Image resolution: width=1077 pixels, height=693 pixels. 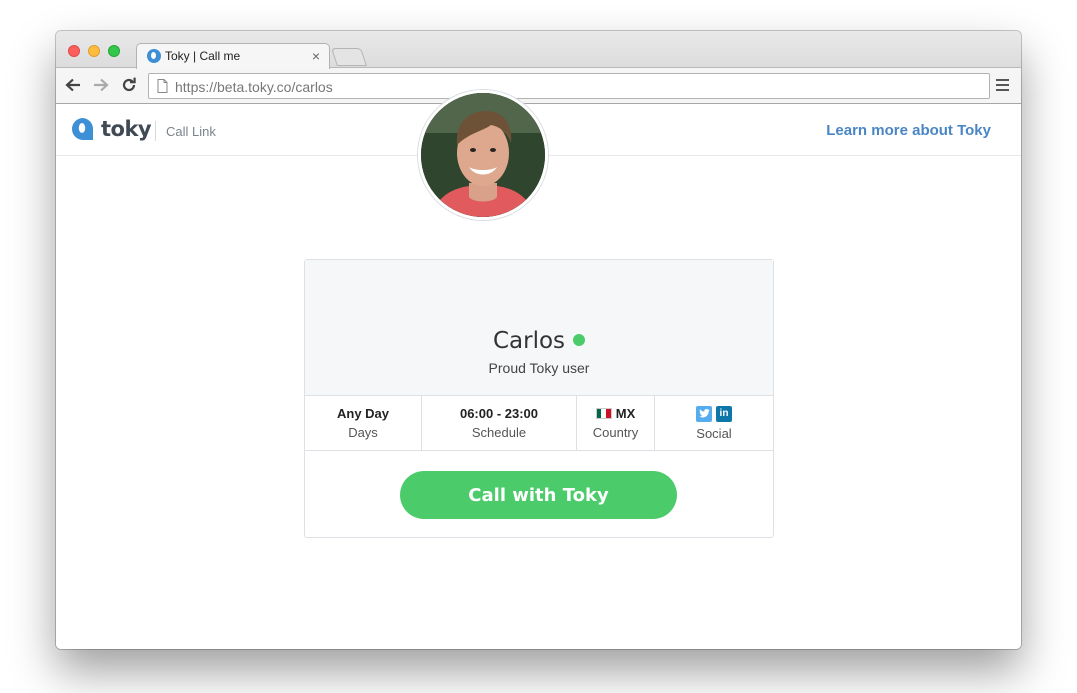 I want to click on info-country: MX Country, so click(x=616, y=423).